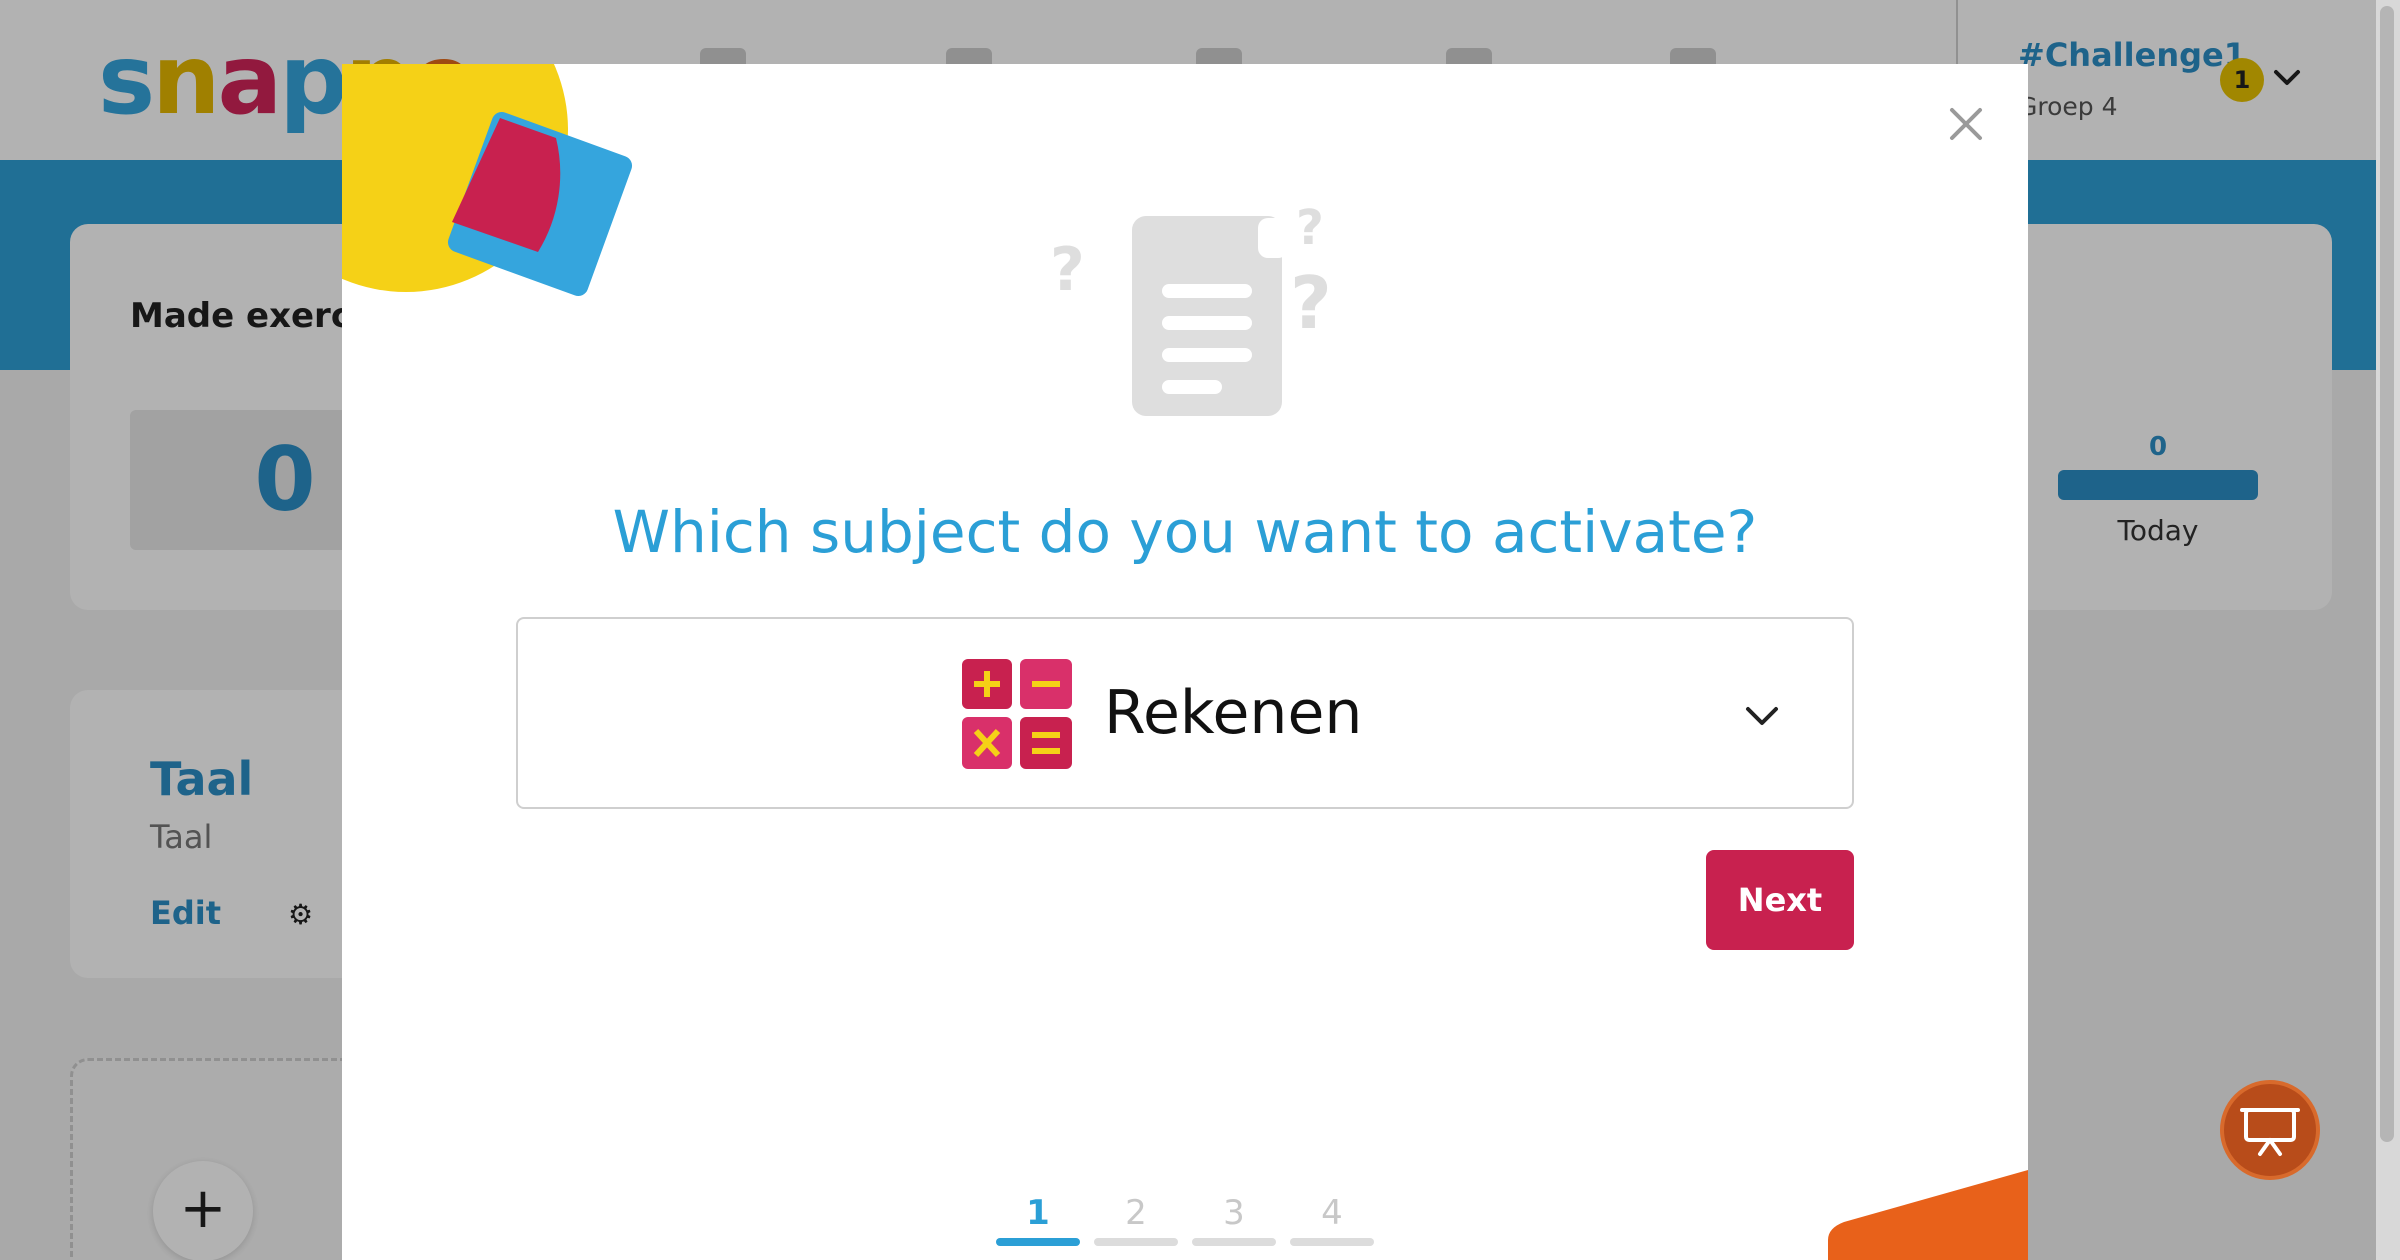 Image resolution: width=2400 pixels, height=1260 pixels. What do you see at coordinates (1780, 900) in the screenshot?
I see `next-button: Next` at bounding box center [1780, 900].